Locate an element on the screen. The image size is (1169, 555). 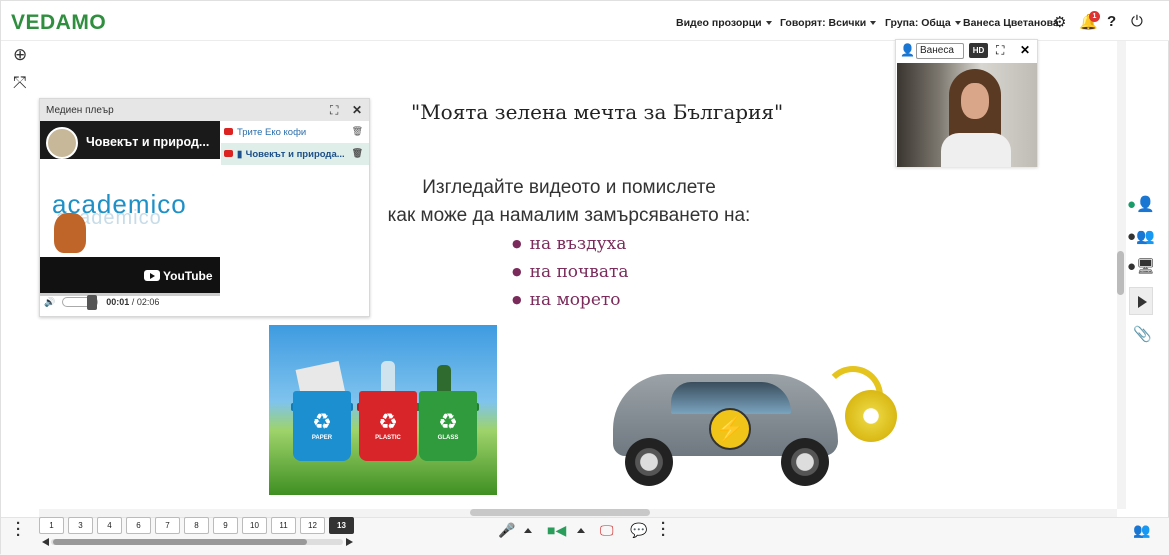
youtube-logo: YouTube is located at coordinates (178, 276).